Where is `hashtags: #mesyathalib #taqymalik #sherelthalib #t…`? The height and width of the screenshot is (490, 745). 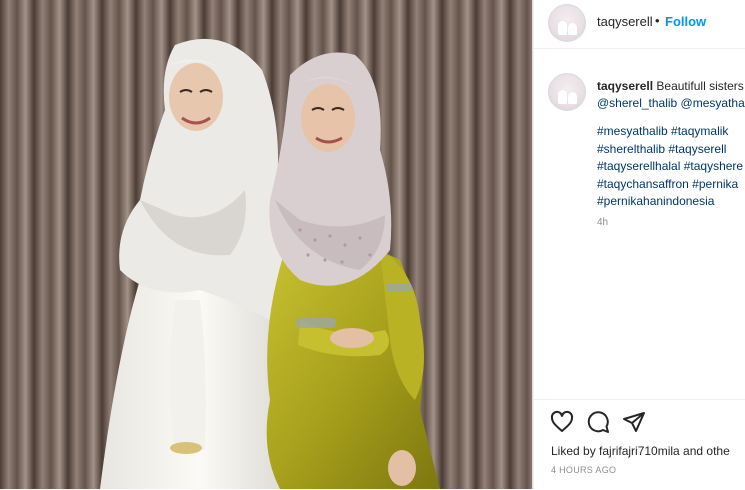 hashtags: #mesyathalib #taqymalik #sherelthalib #t… is located at coordinates (670, 167).